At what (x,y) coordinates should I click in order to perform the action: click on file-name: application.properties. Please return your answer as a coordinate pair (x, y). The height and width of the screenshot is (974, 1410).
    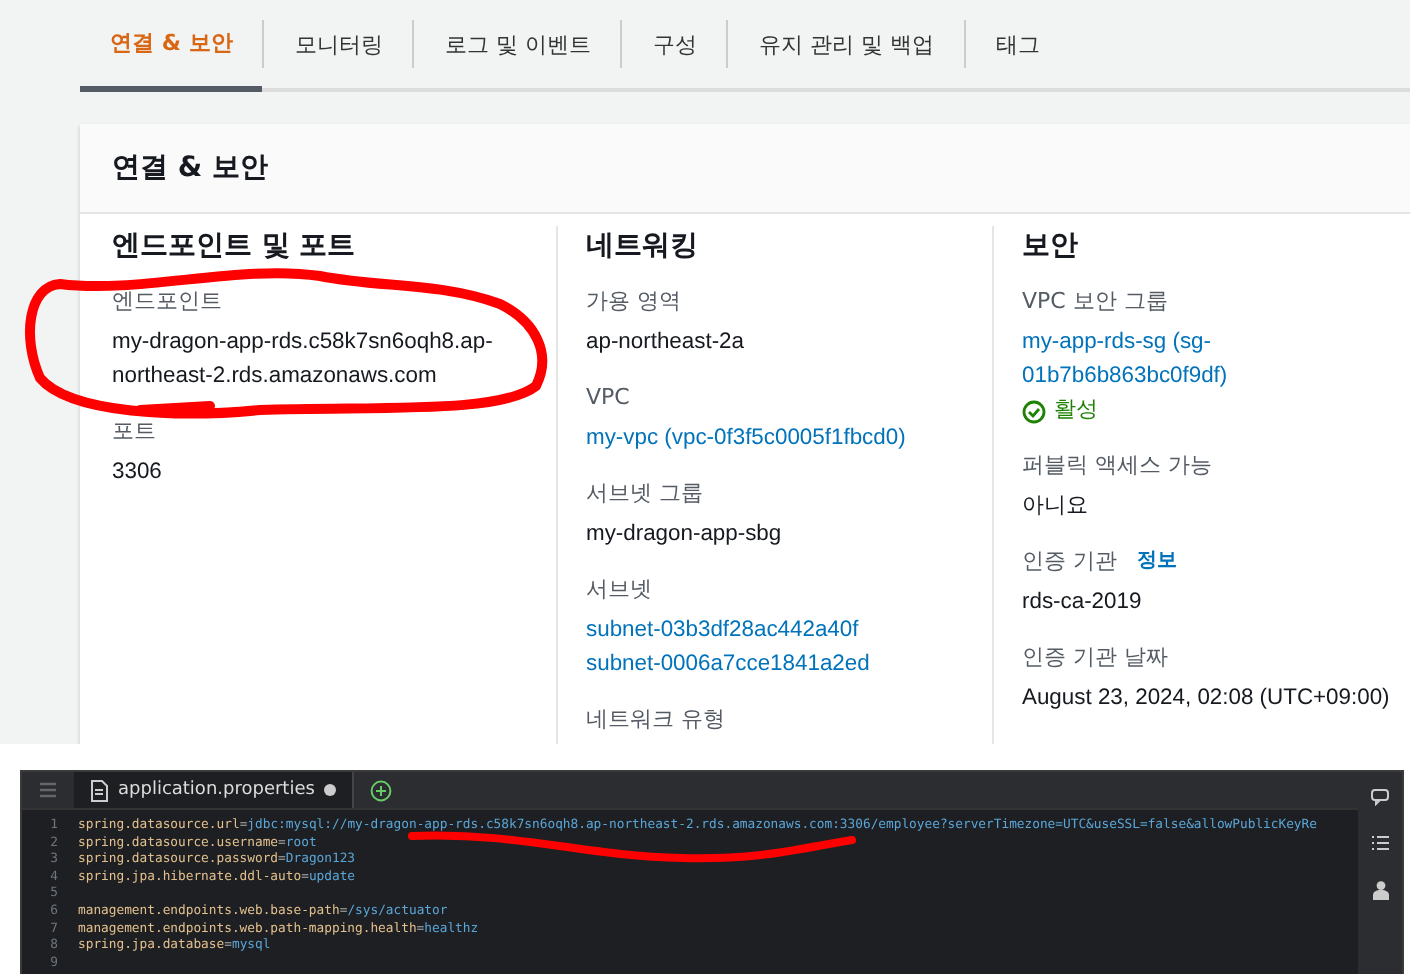
    Looking at the image, I should click on (216, 790).